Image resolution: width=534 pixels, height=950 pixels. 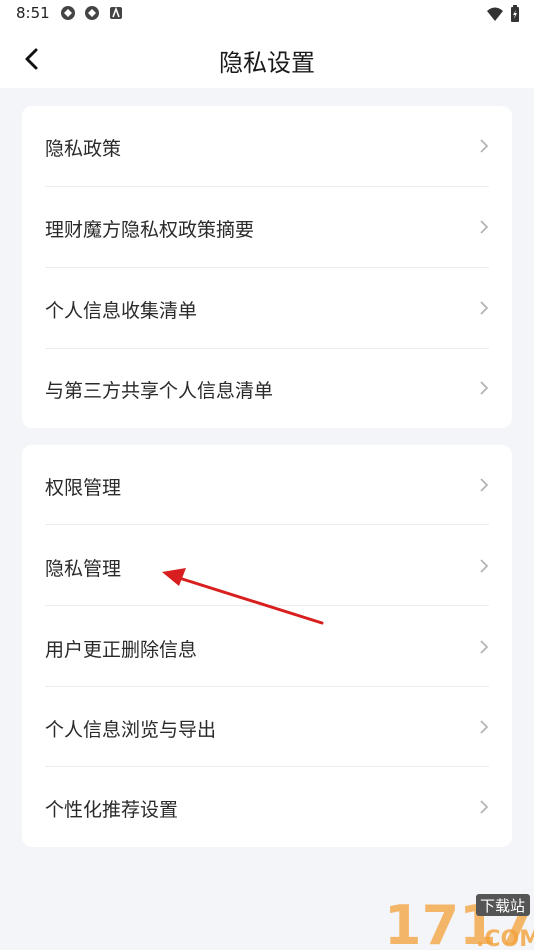 I want to click on battery-icon, so click(x=515, y=13).